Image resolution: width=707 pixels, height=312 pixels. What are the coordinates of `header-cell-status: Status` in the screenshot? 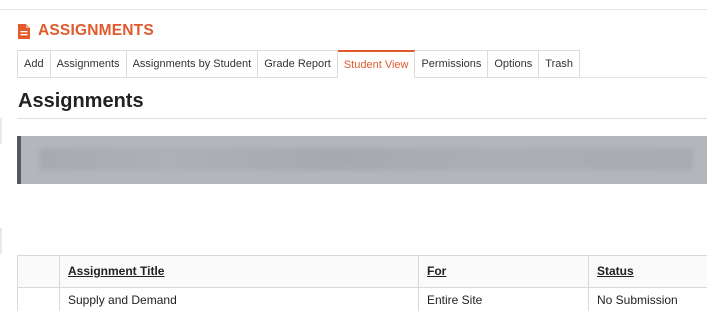 It's located at (648, 271).